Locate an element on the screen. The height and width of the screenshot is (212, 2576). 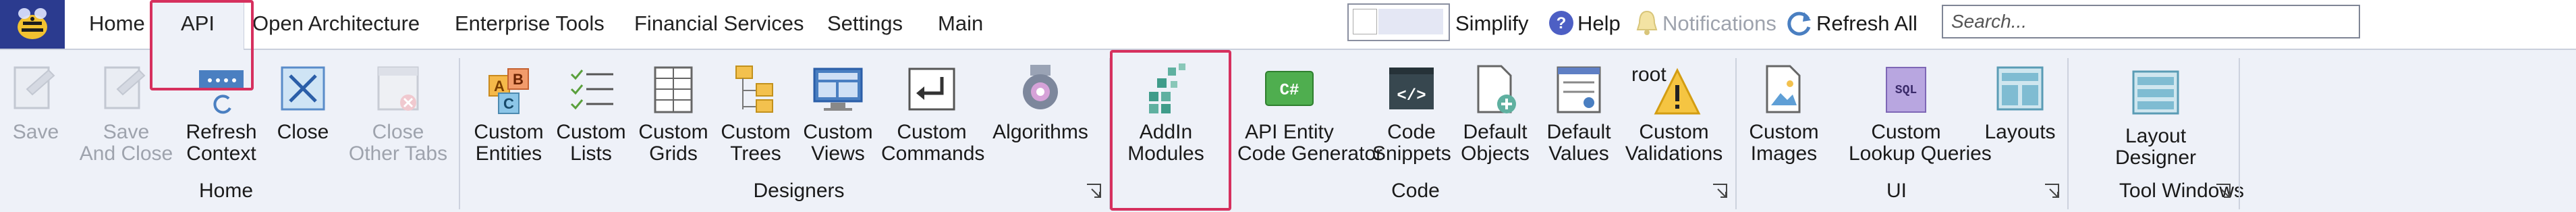
svg-text: C# is located at coordinates (1289, 91).